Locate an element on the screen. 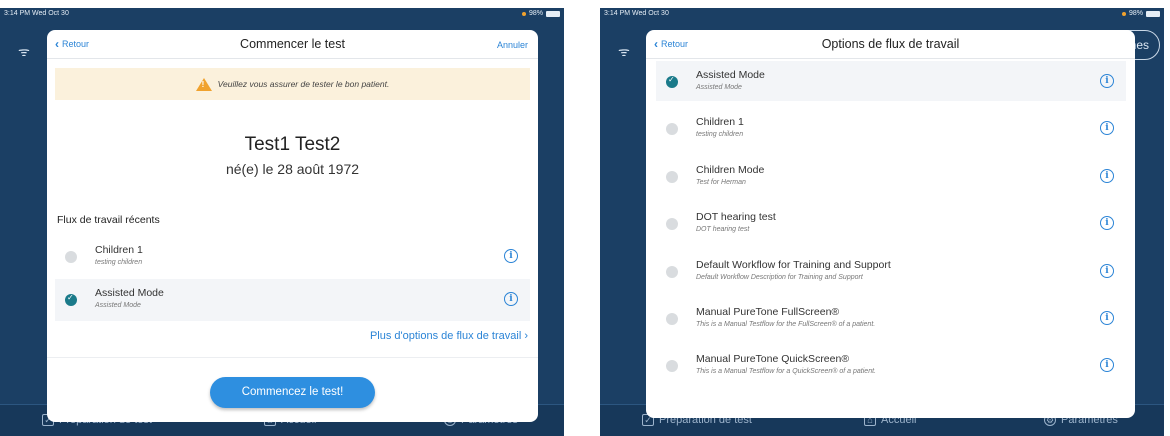 This screenshot has height=436, width=1170. workflow-name: Manual PureTone QuickScreen® is located at coordinates (773, 359).